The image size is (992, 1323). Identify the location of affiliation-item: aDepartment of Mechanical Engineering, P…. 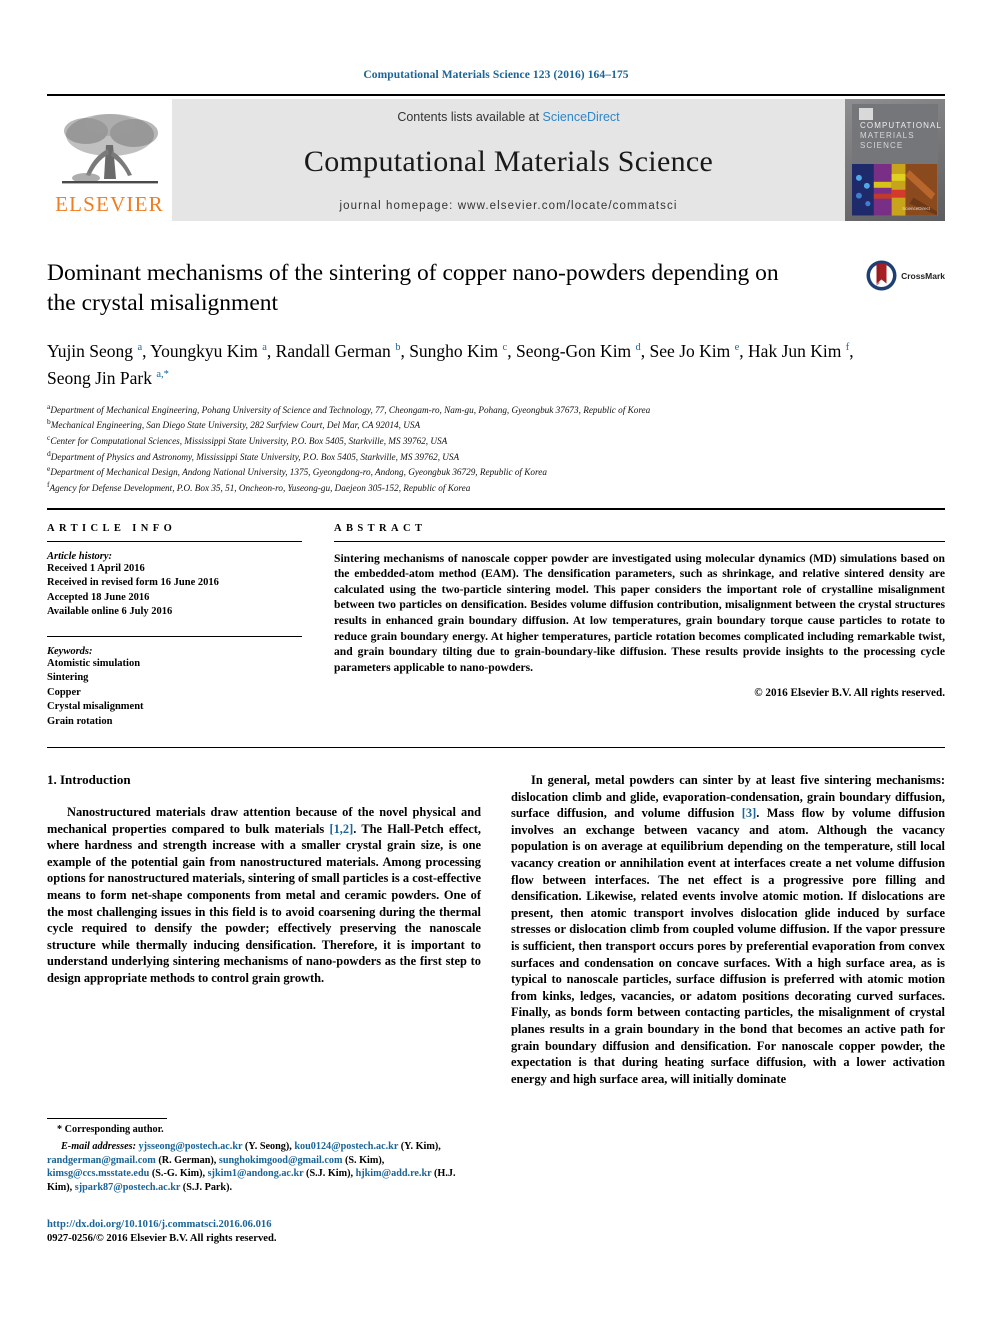
(496, 409).